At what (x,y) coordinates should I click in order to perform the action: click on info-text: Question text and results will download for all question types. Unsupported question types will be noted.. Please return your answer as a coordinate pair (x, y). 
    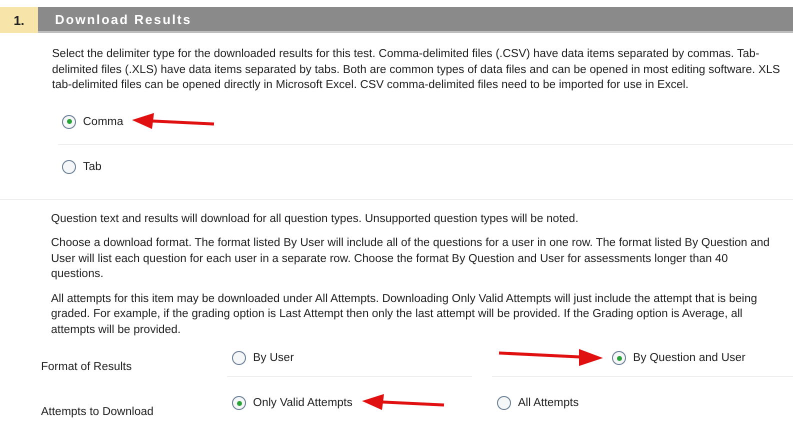
    Looking at the image, I should click on (315, 219).